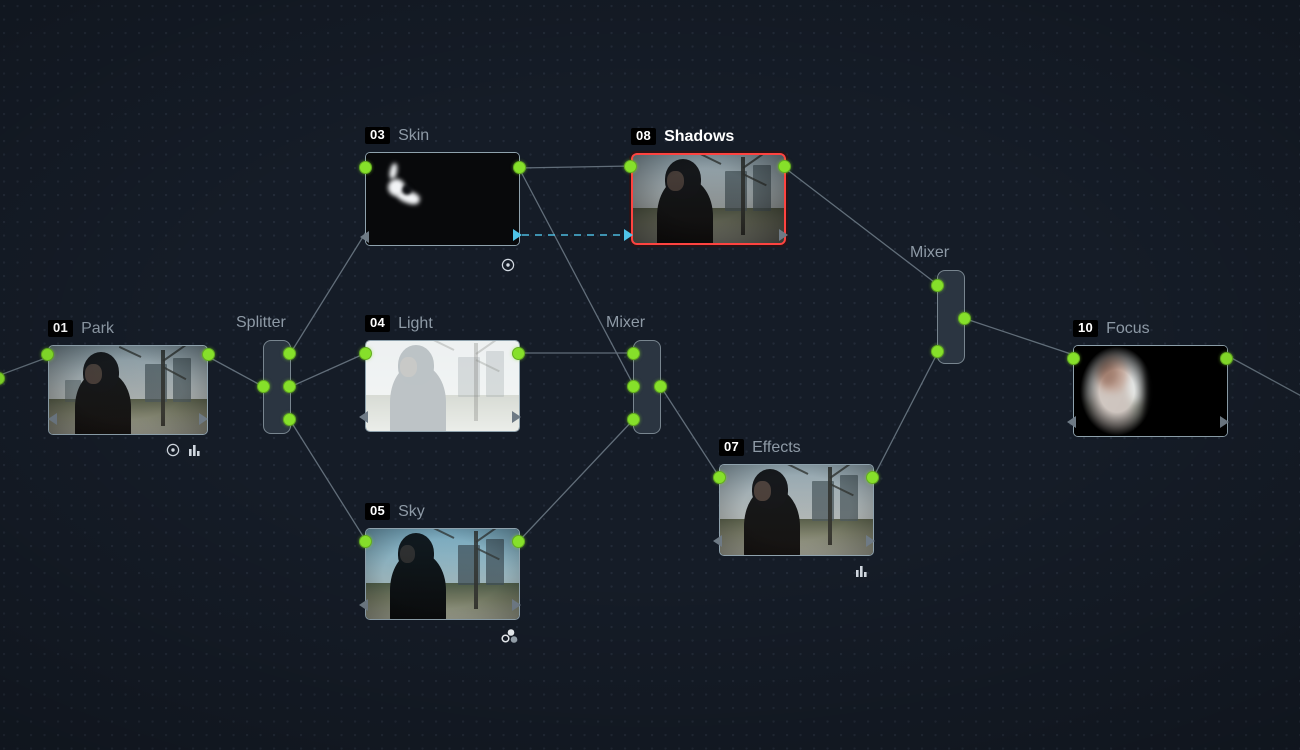 This screenshot has width=1300, height=750. Describe the element at coordinates (964, 318) in the screenshot. I see `node-mixer-right-output-port` at that location.